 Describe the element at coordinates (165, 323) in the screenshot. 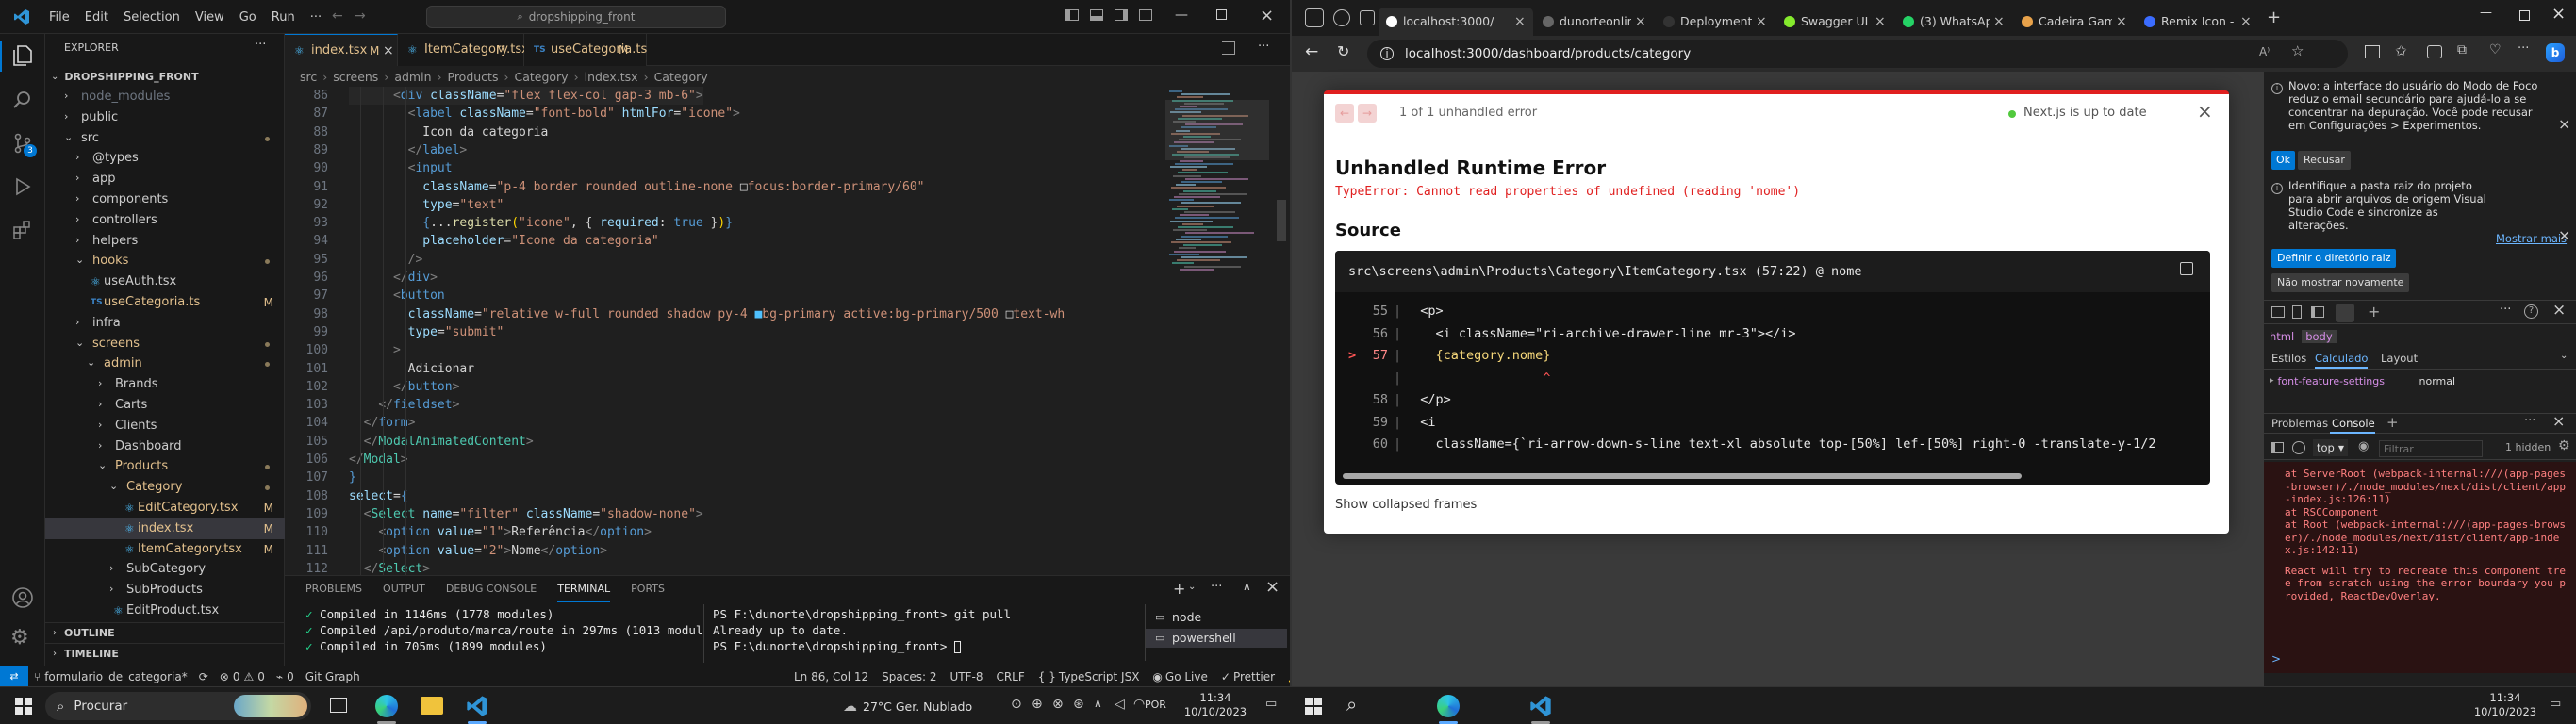

I see `folder-item: › infra` at that location.